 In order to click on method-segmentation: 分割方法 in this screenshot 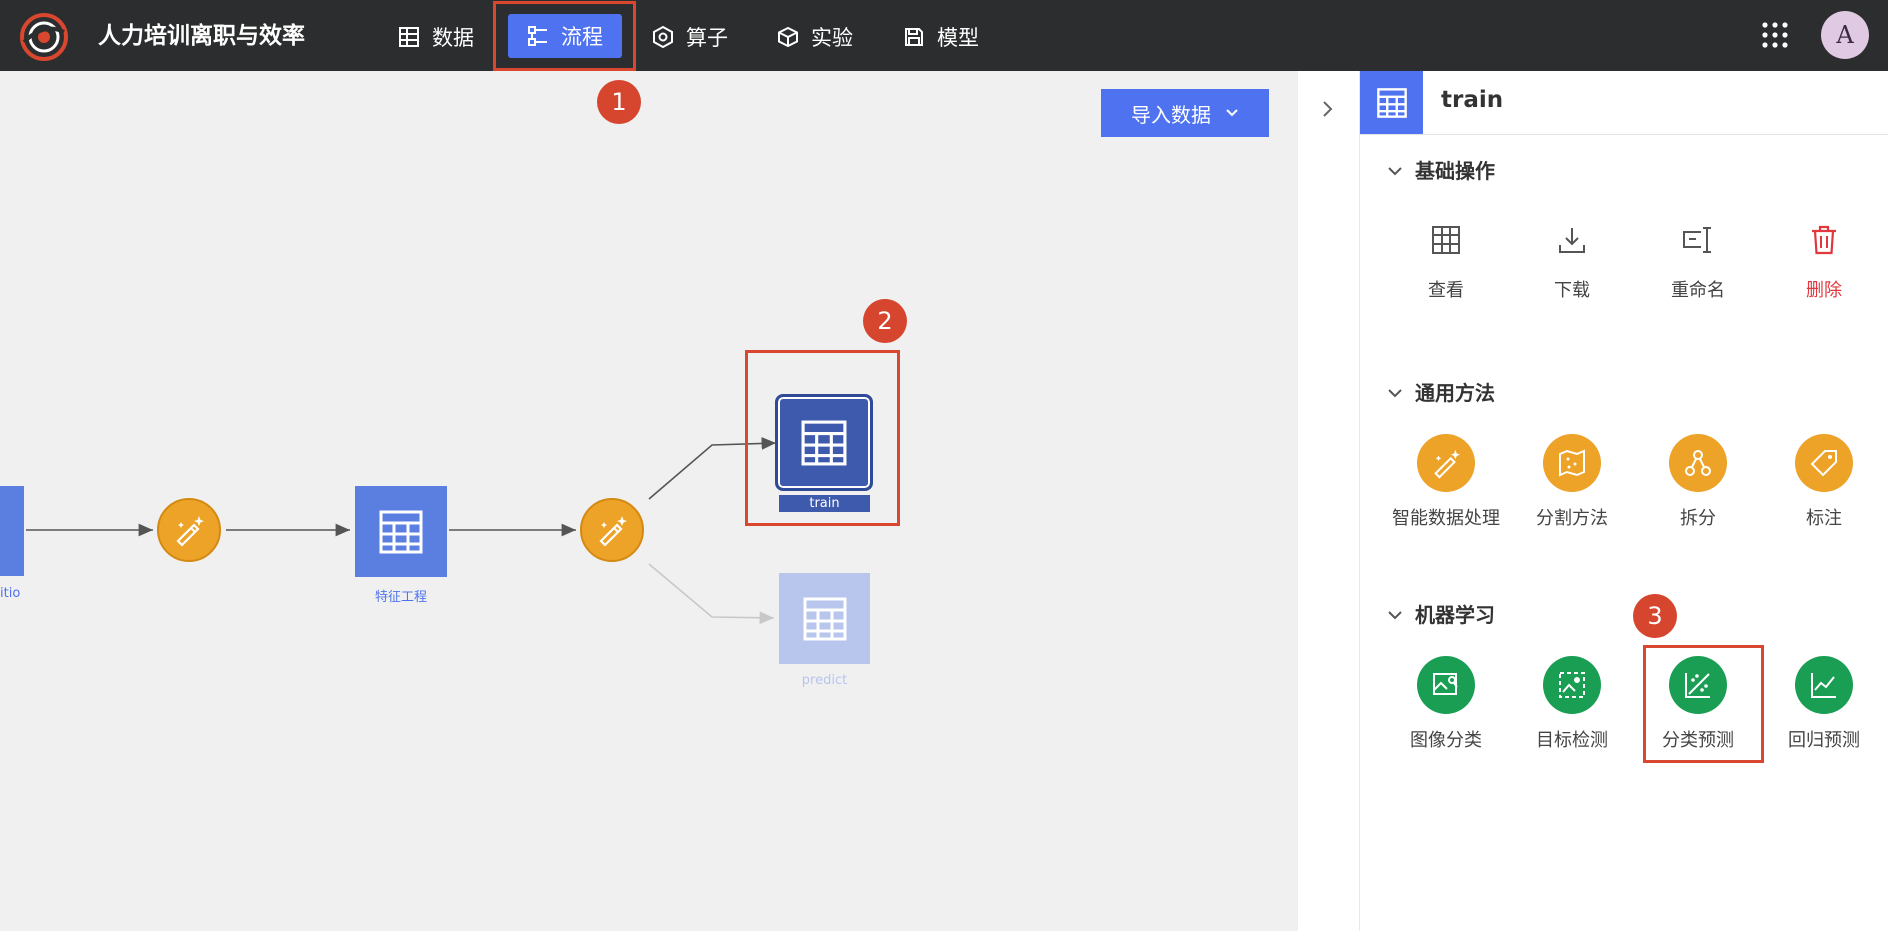, I will do `click(1572, 482)`.